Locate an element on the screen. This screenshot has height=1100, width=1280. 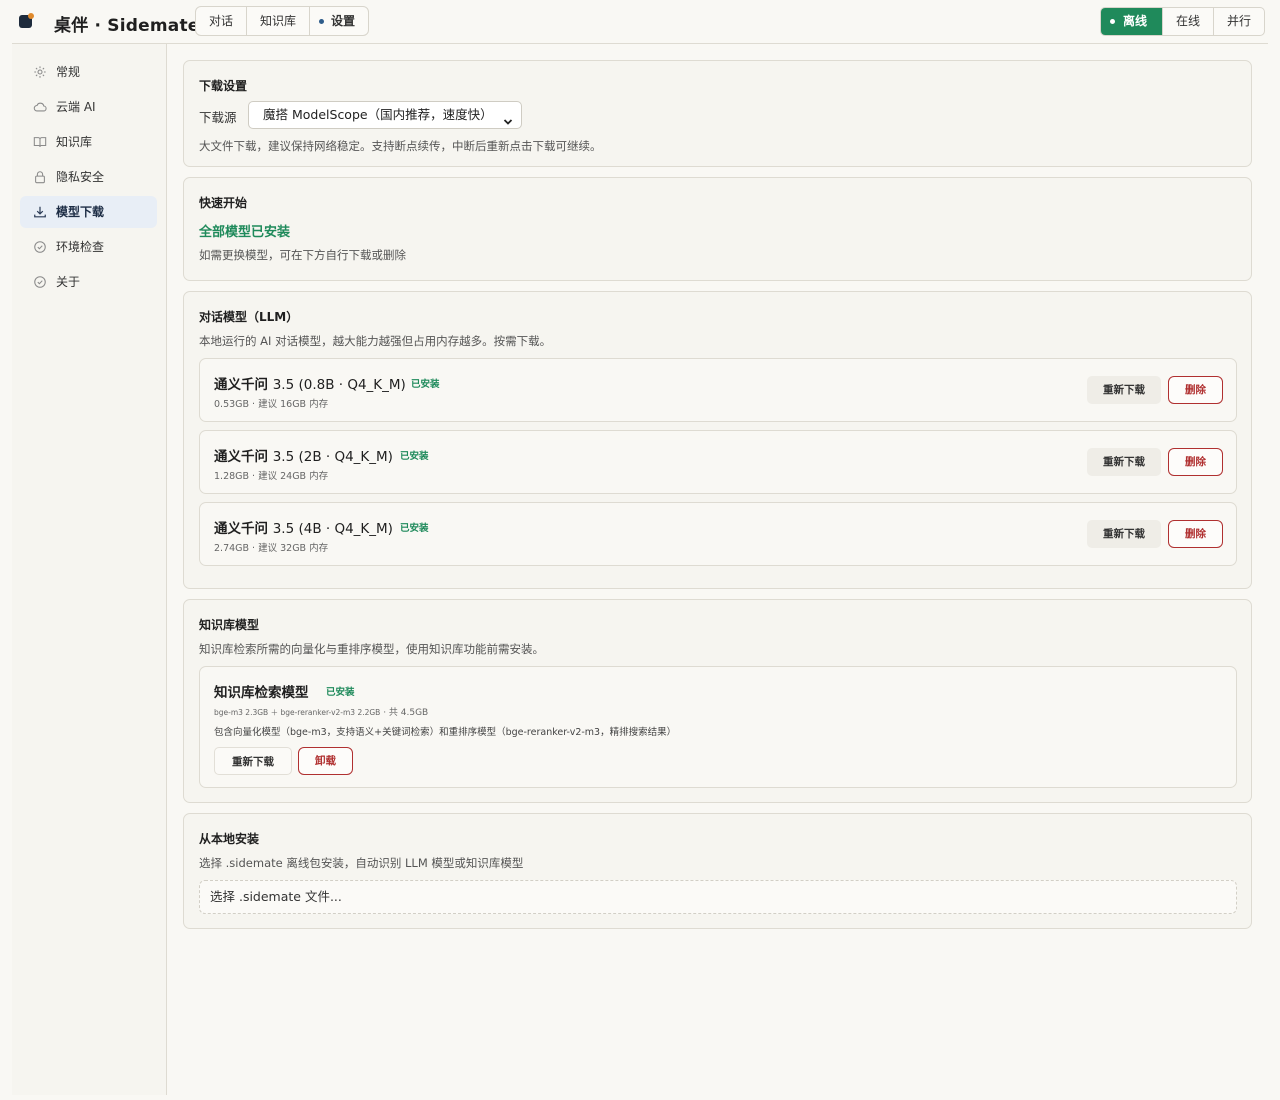
lock-icon is located at coordinates (40, 177).